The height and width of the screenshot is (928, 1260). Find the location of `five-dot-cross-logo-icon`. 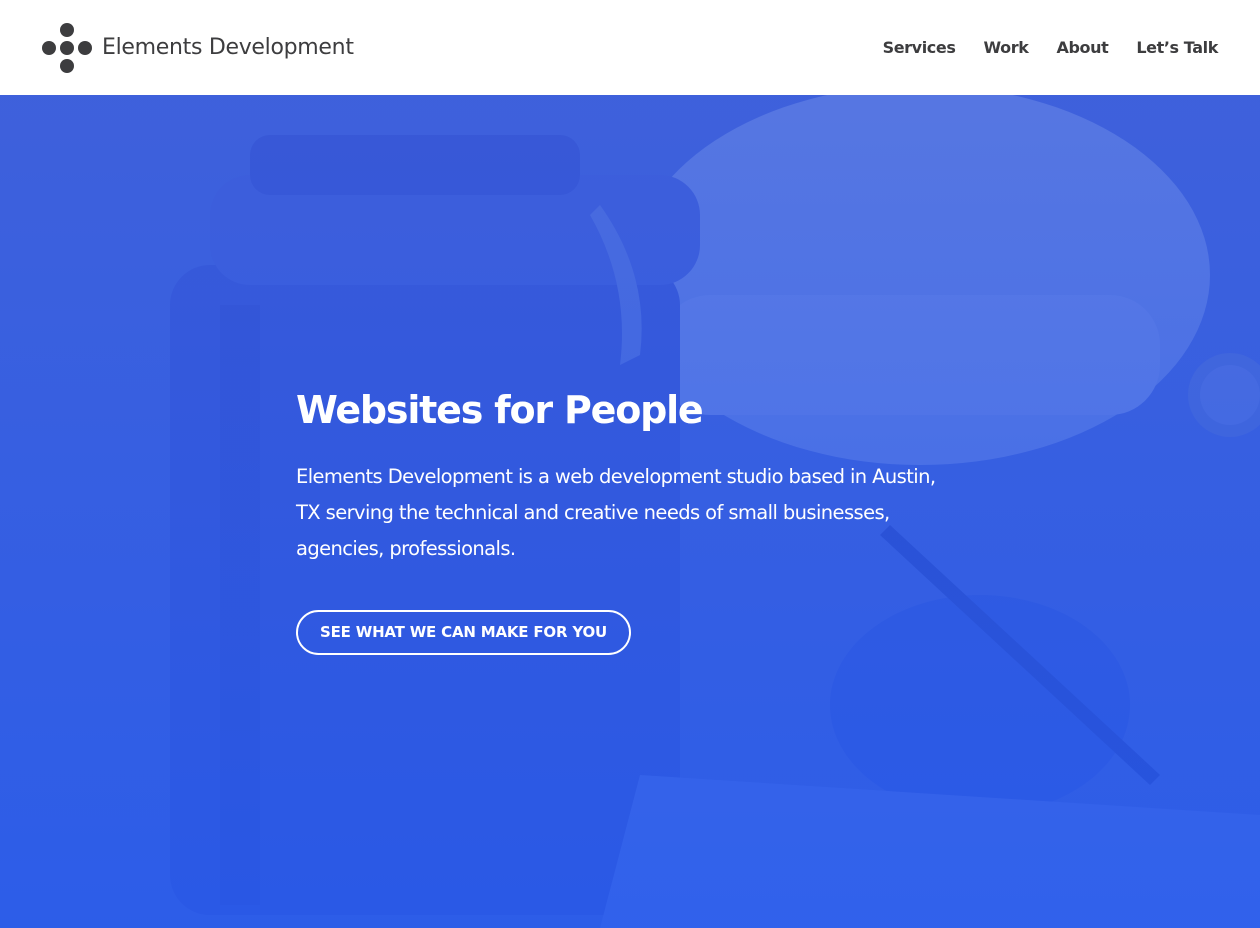

five-dot-cross-logo-icon is located at coordinates (67, 47).